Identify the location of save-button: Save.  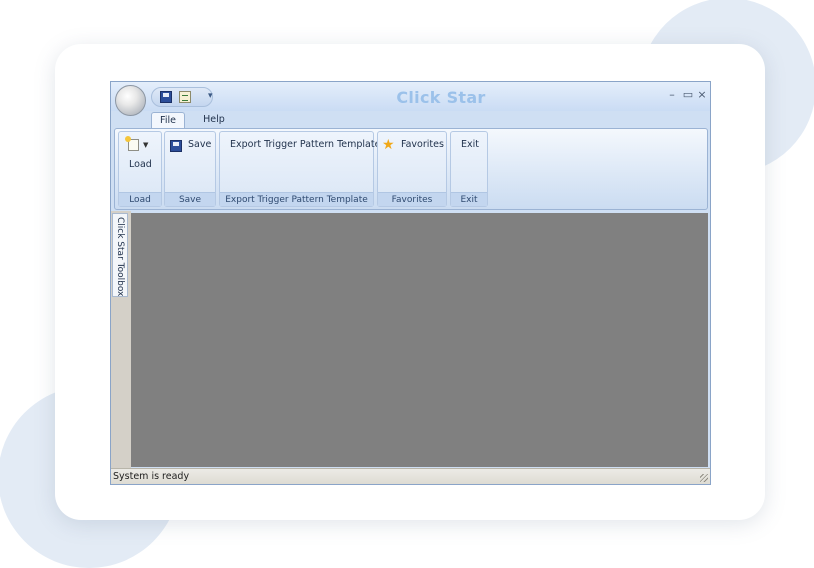
(190, 145).